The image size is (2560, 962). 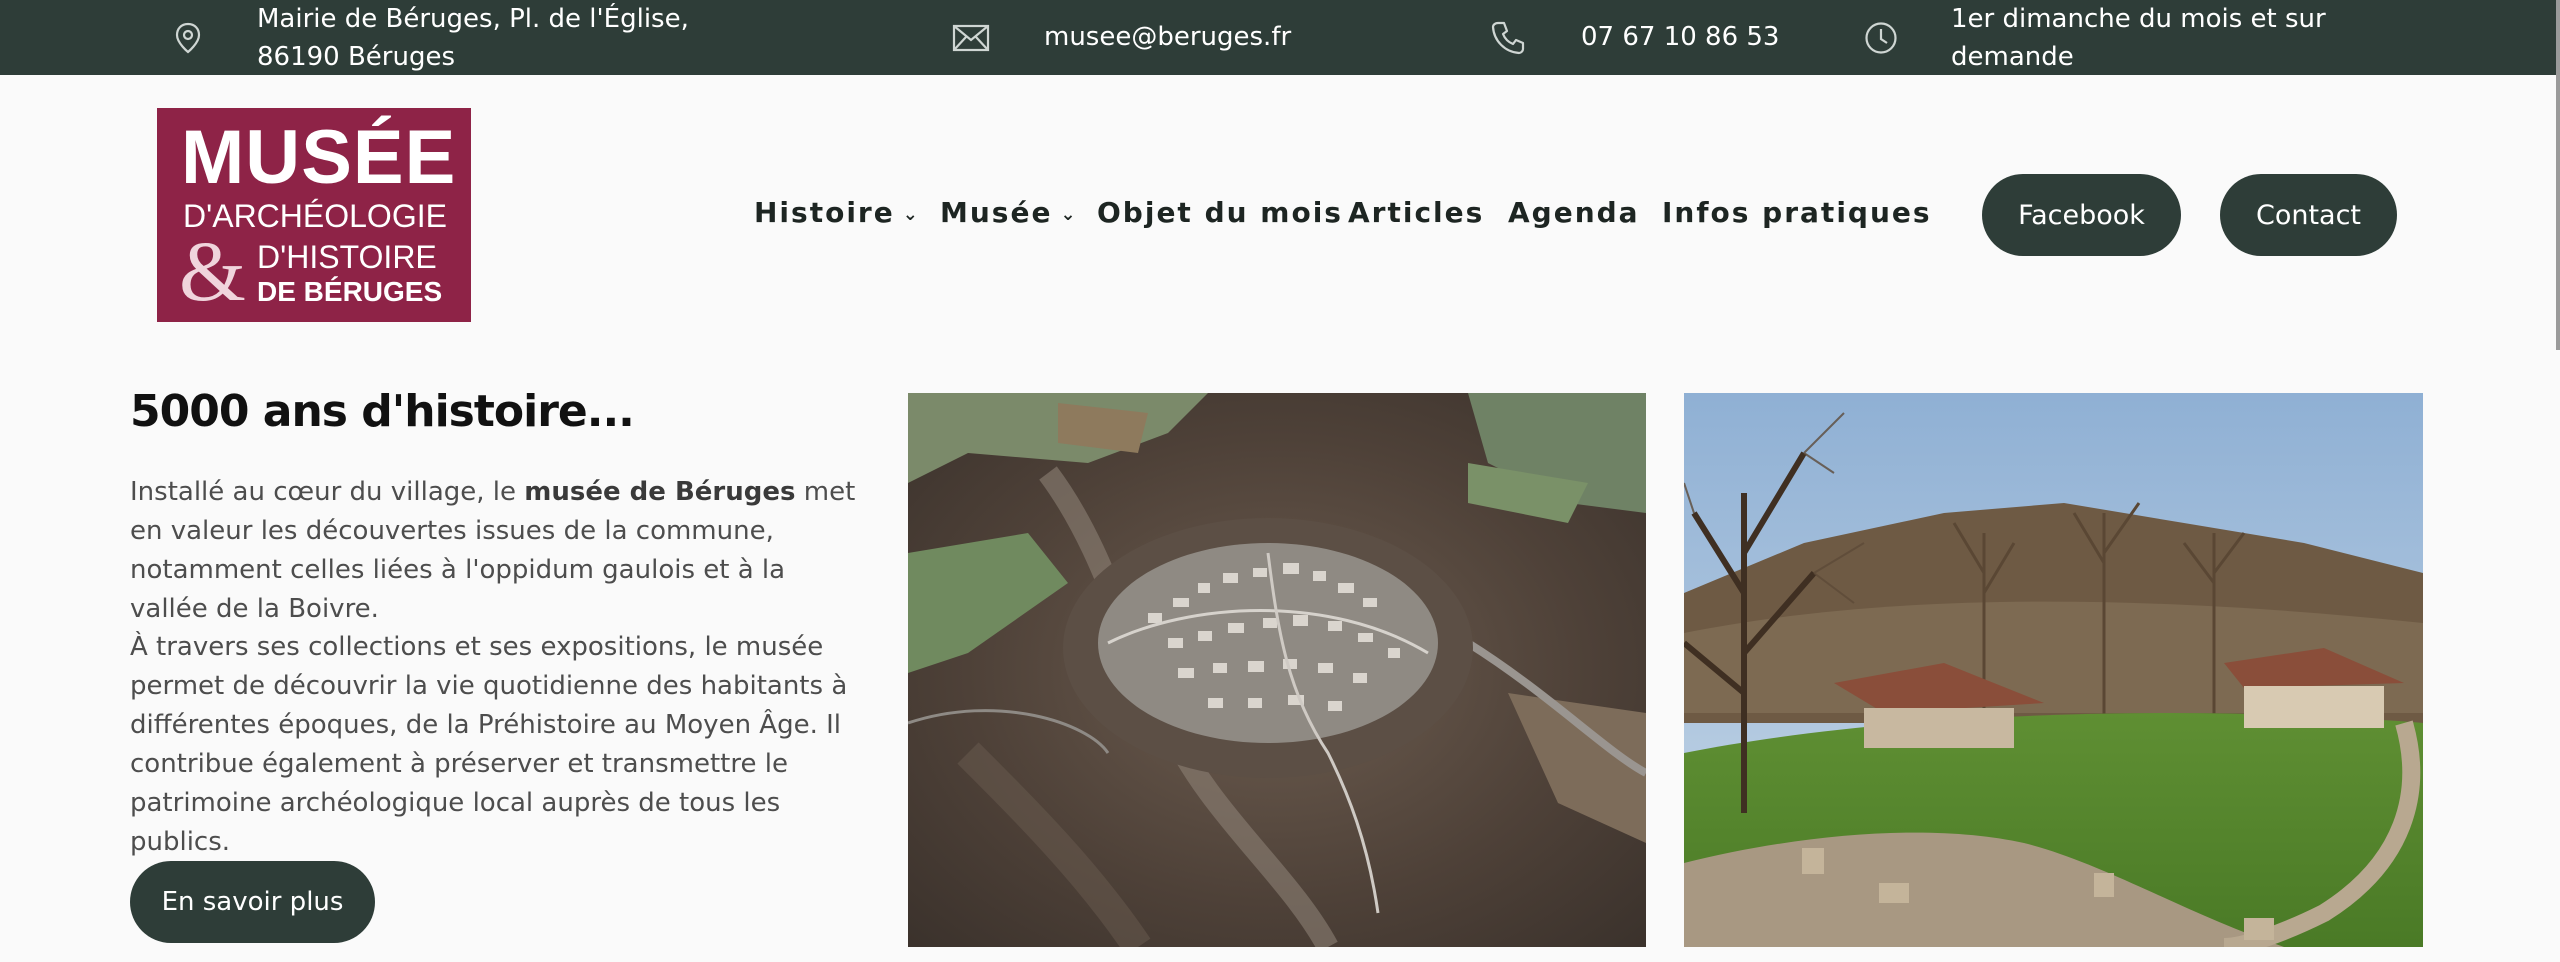 I want to click on intro-text-bold: musée de Béruges, so click(x=660, y=492).